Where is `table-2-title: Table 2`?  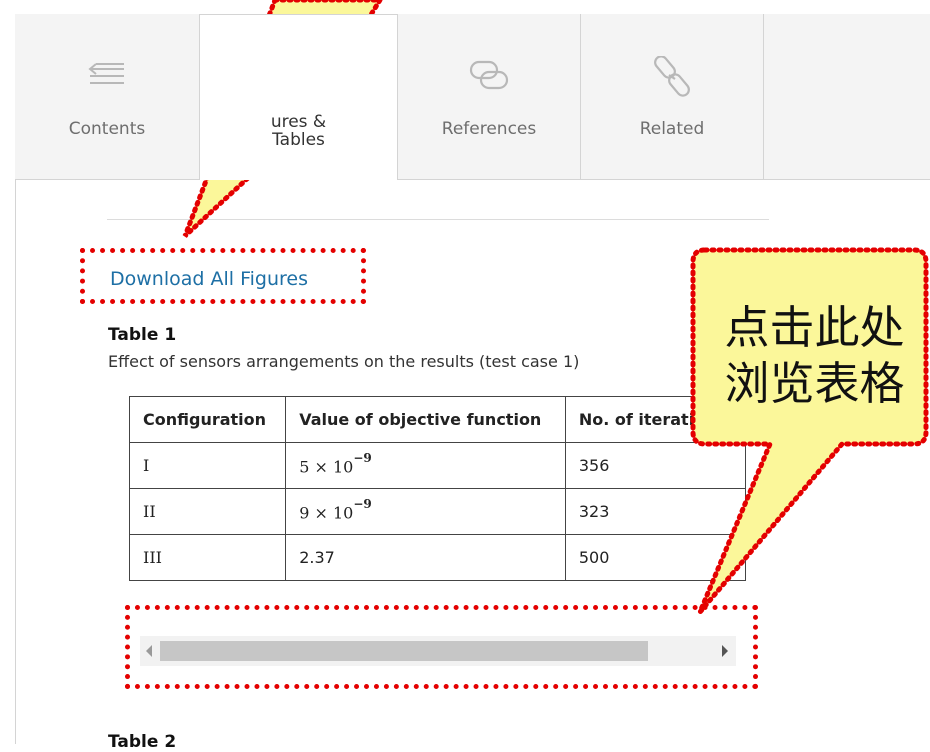 table-2-title: Table 2 is located at coordinates (142, 742).